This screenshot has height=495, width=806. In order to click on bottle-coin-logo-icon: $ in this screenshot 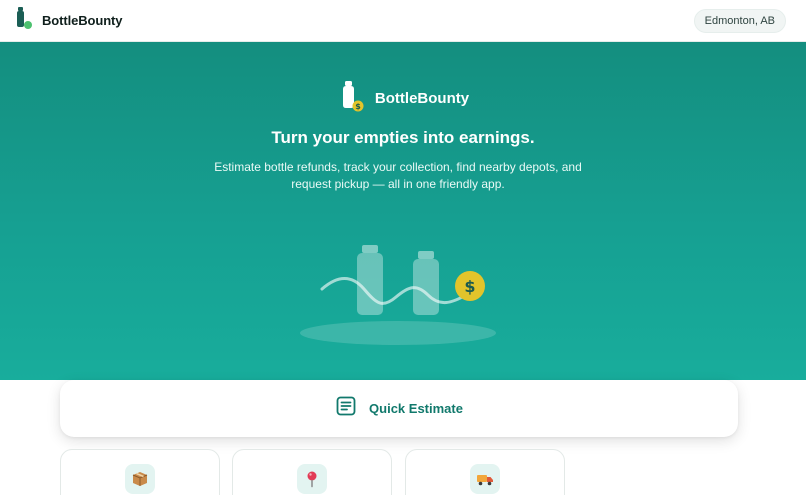, I will do `click(351, 98)`.